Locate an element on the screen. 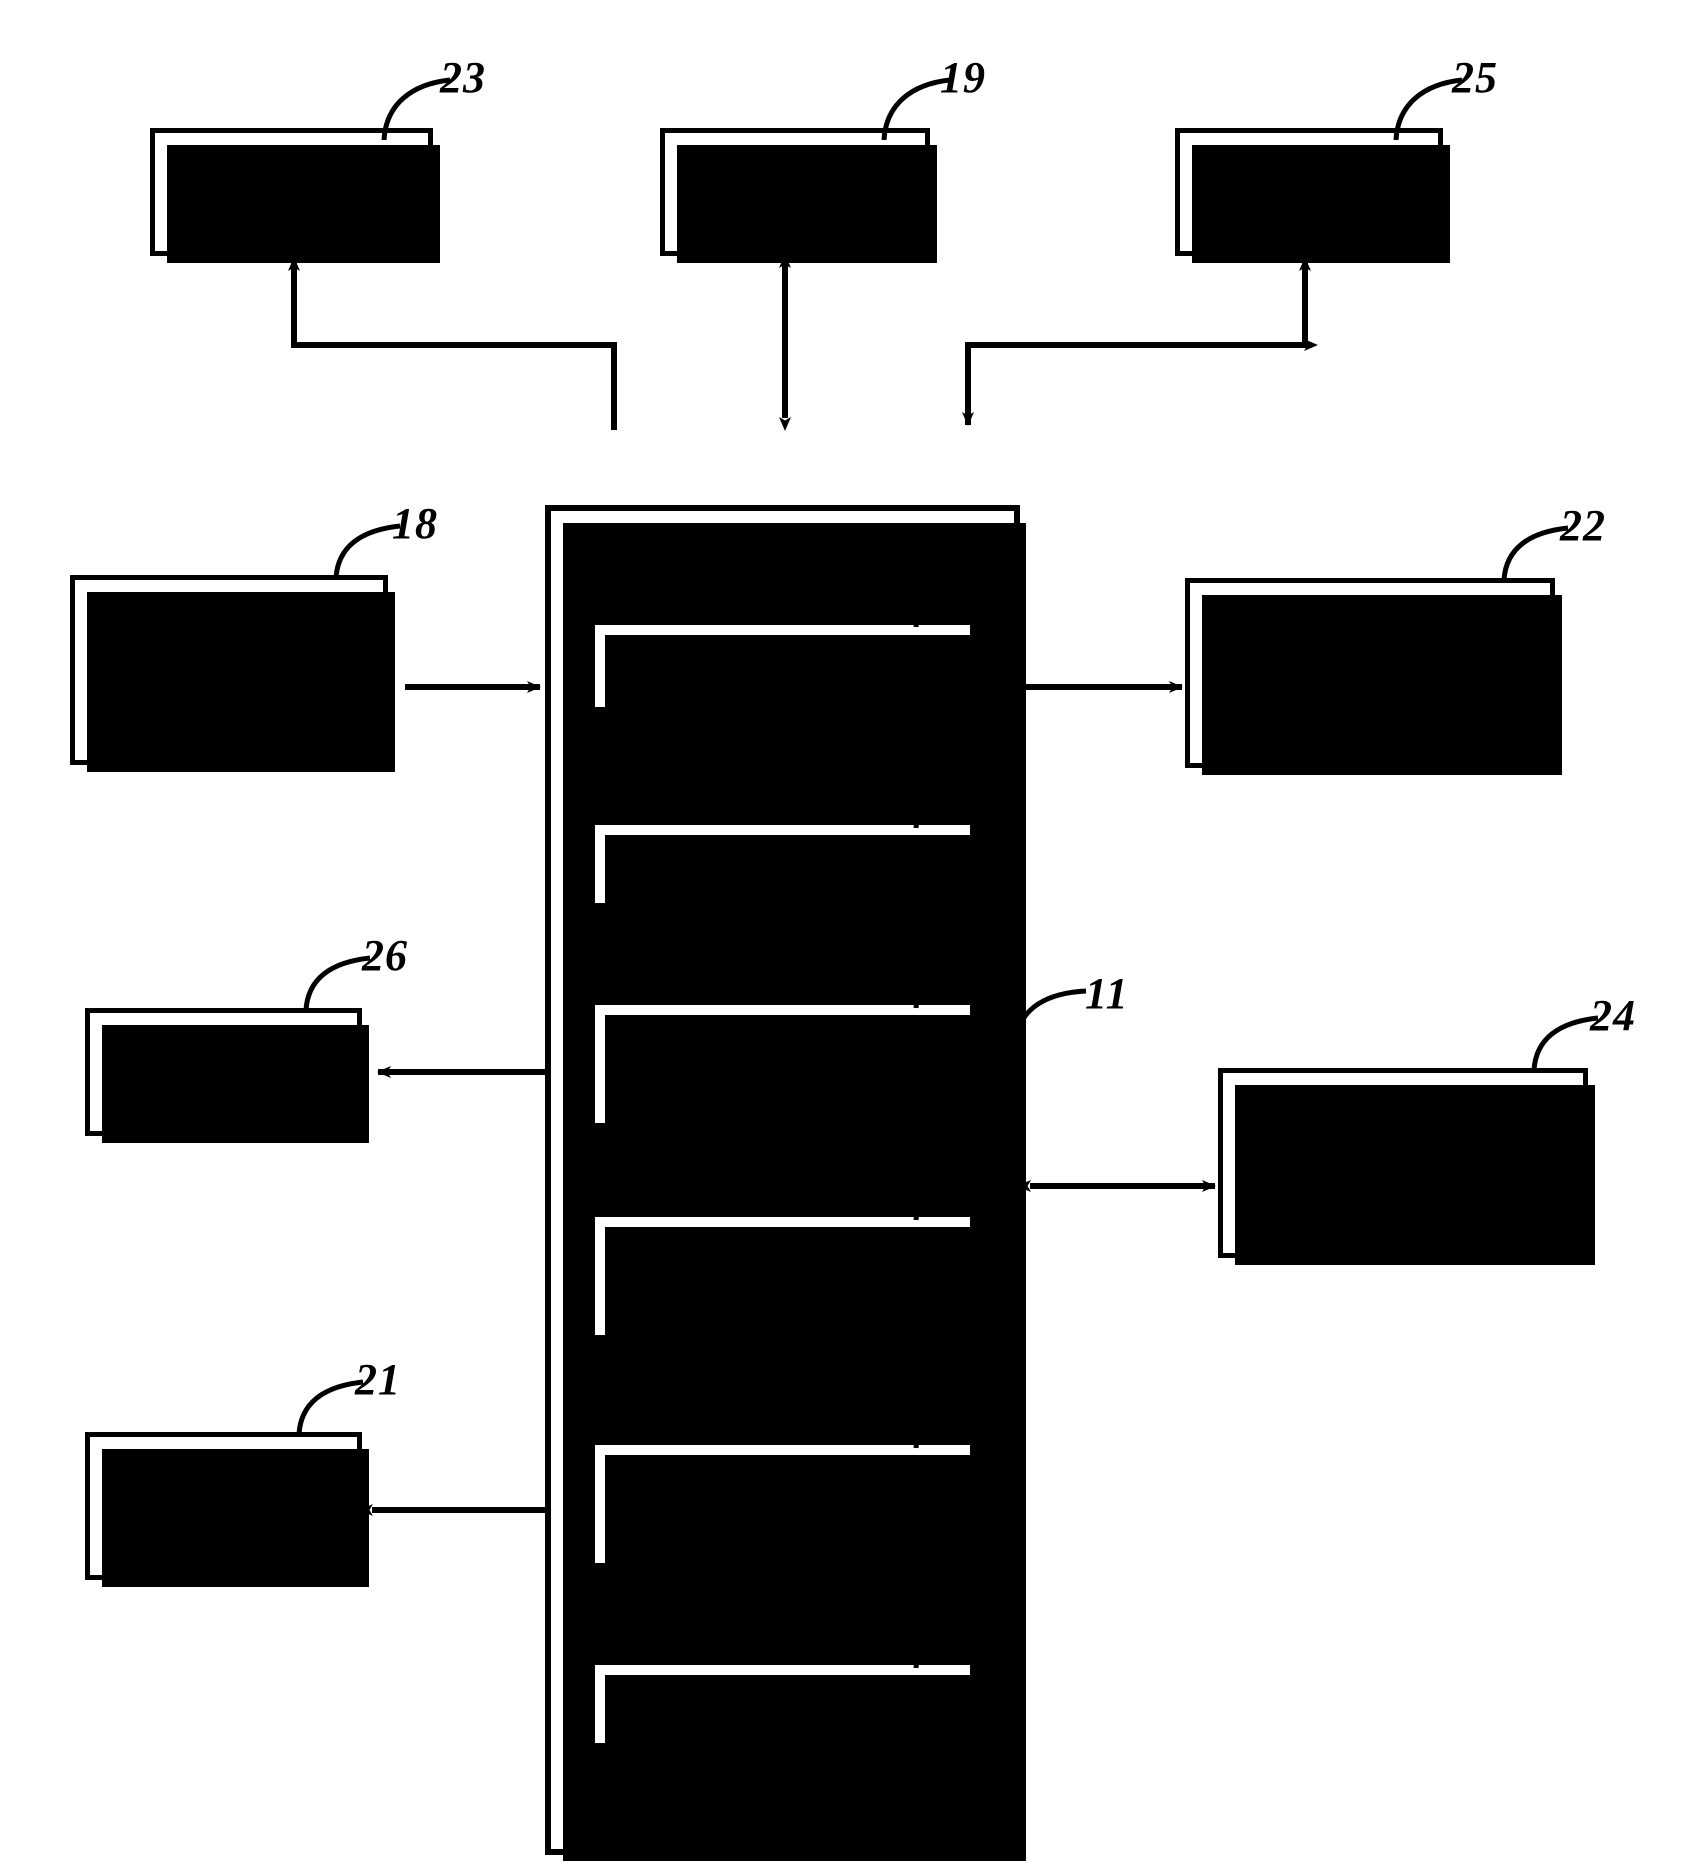  node-cooking-times-and-turn-times-database: COOKING TIMES AND TURN TIMES DATABASE is located at coordinates (1406, 1166).